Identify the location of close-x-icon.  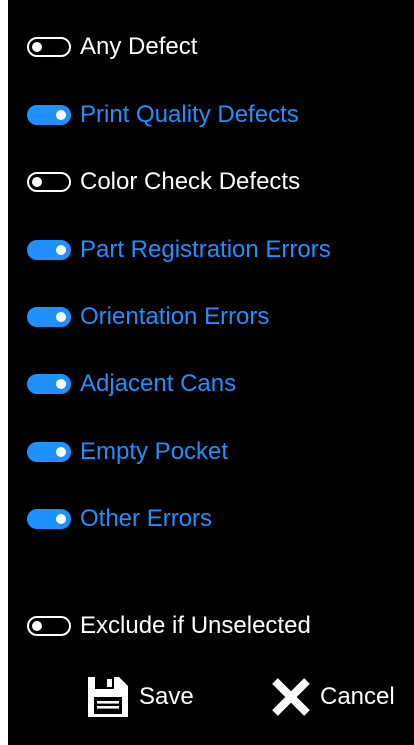
(291, 697).